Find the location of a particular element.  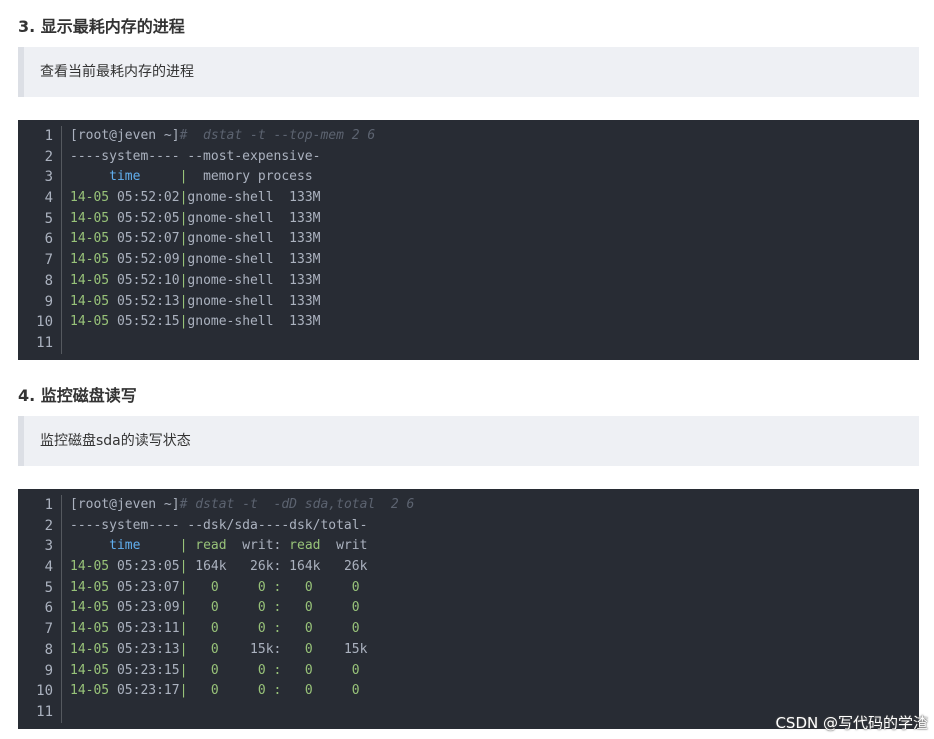

line-number: 8 is located at coordinates (48, 649).